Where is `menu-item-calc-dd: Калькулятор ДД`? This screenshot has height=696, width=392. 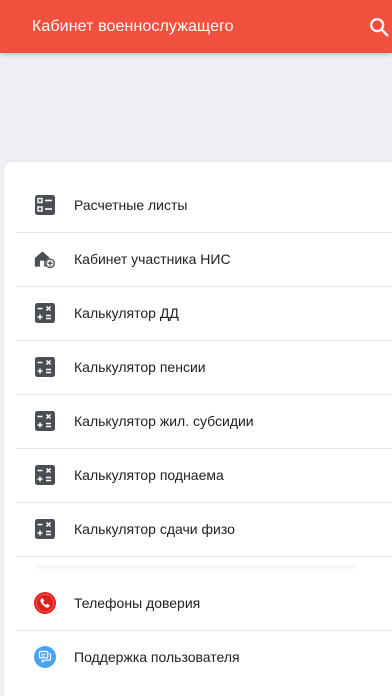 menu-item-calc-dd: Калькулятор ДД is located at coordinates (198, 313).